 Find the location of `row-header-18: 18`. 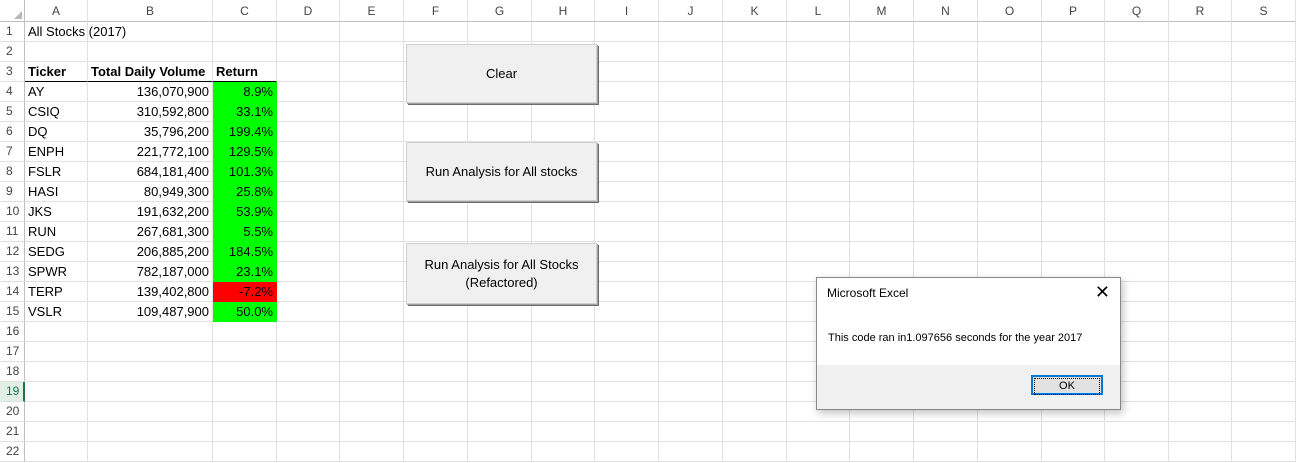

row-header-18: 18 is located at coordinates (12, 372).